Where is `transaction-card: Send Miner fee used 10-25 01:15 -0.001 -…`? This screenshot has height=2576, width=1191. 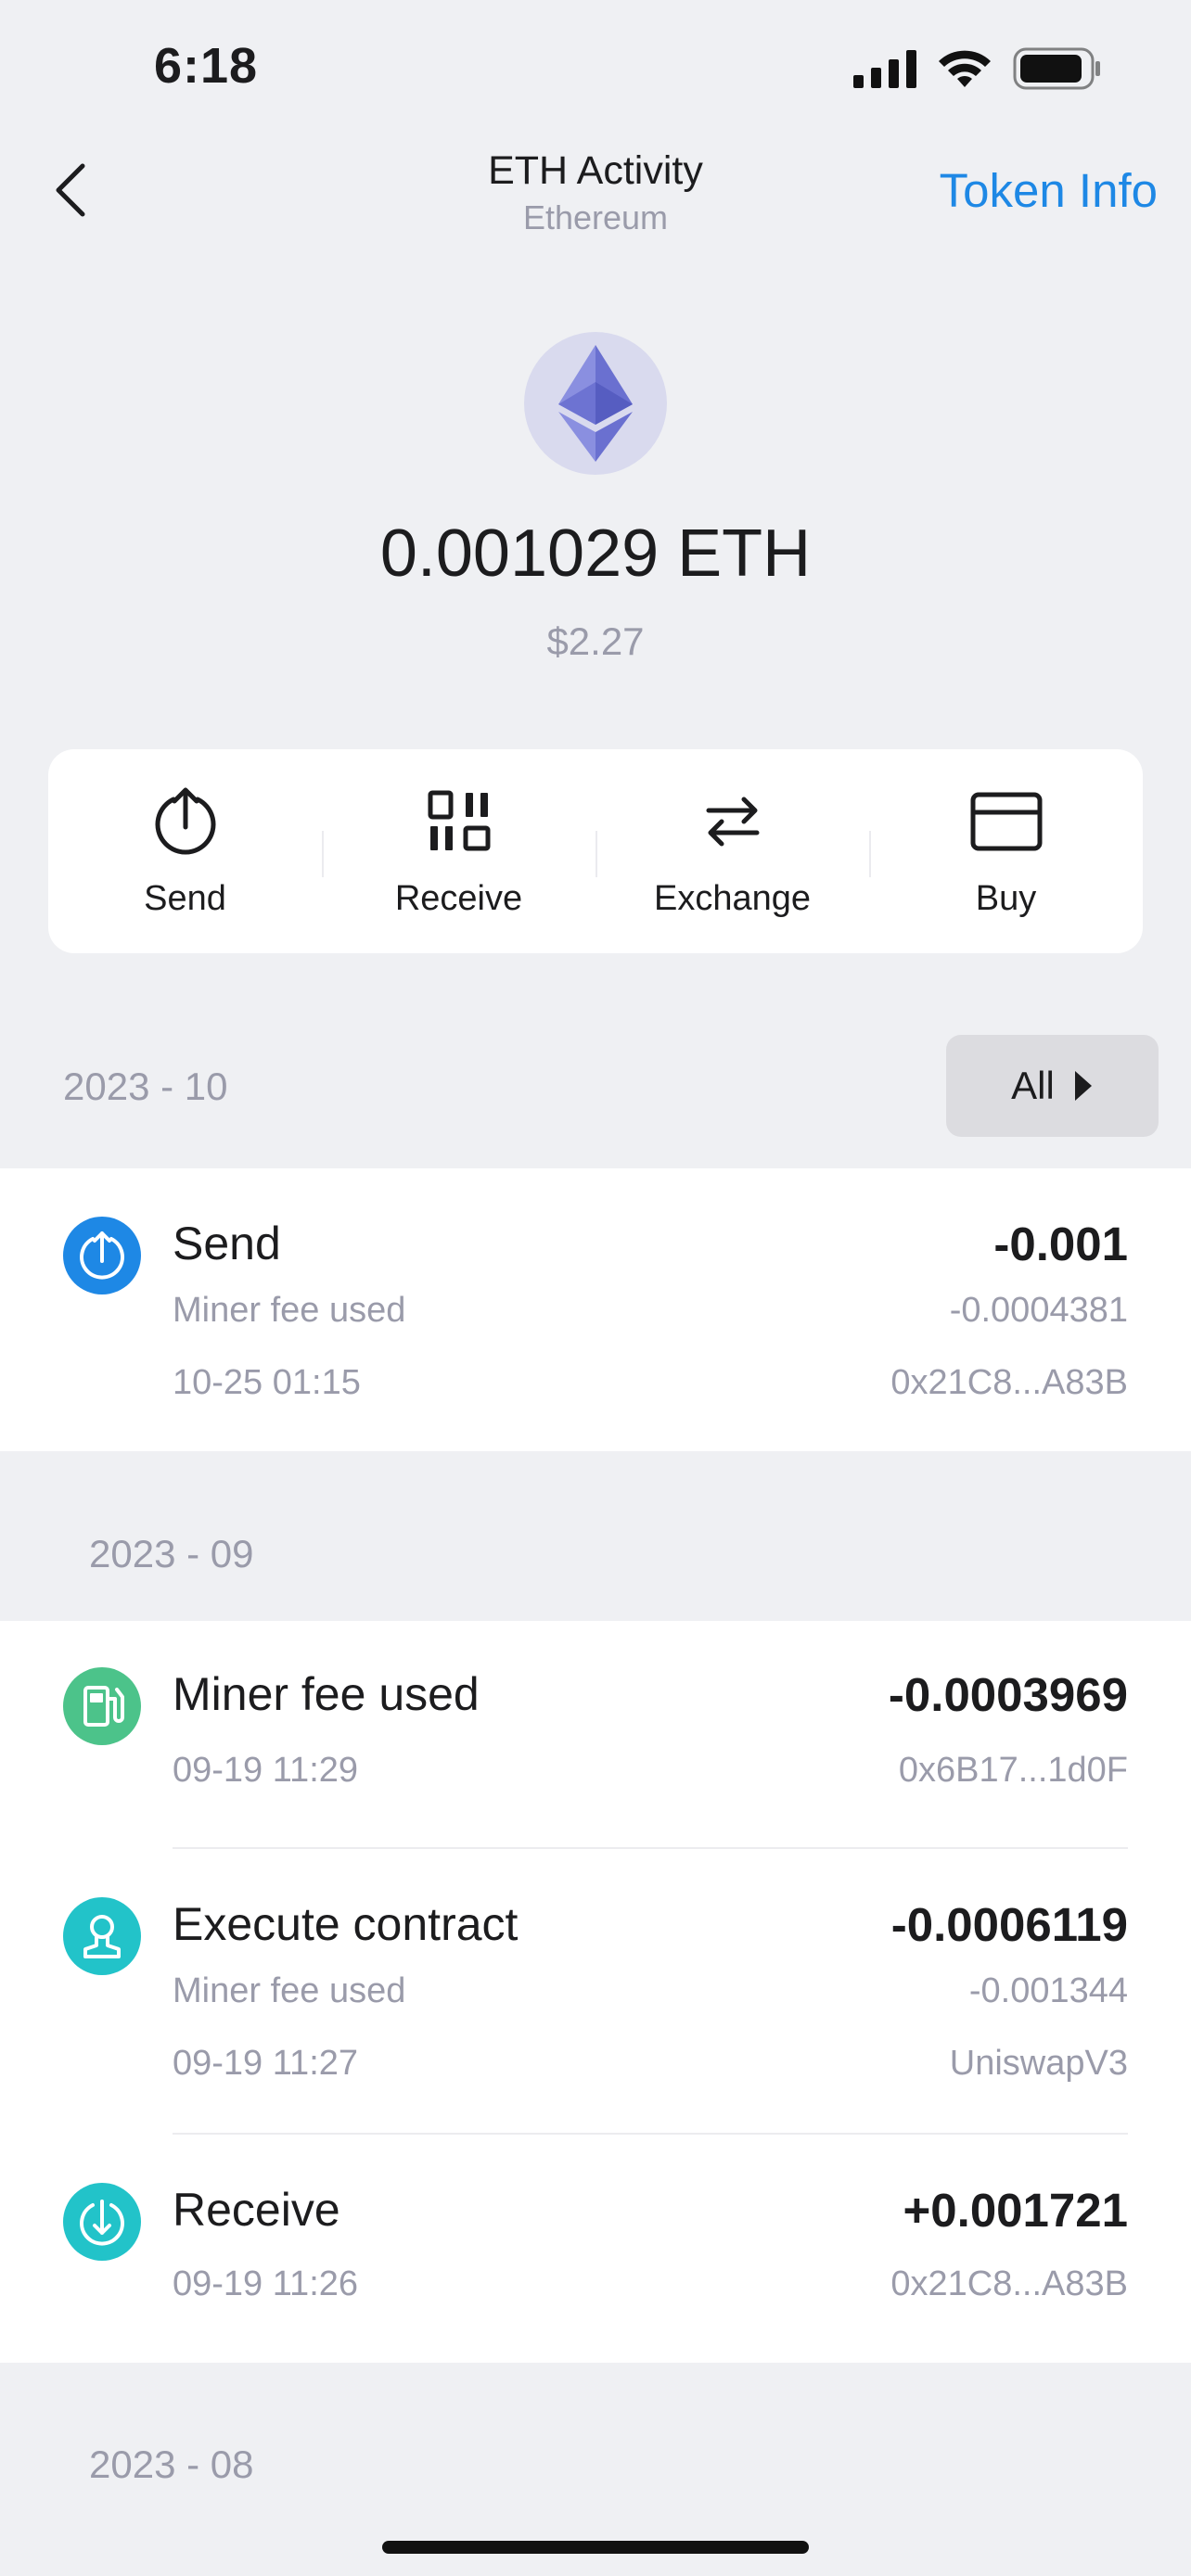
transaction-card: Send Miner fee used 10-25 01:15 -0.001 -… is located at coordinates (595, 1310).